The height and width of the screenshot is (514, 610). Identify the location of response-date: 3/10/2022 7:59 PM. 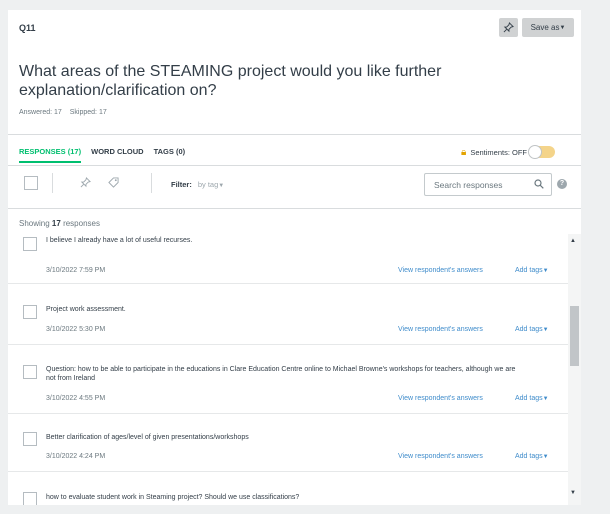
(76, 270).